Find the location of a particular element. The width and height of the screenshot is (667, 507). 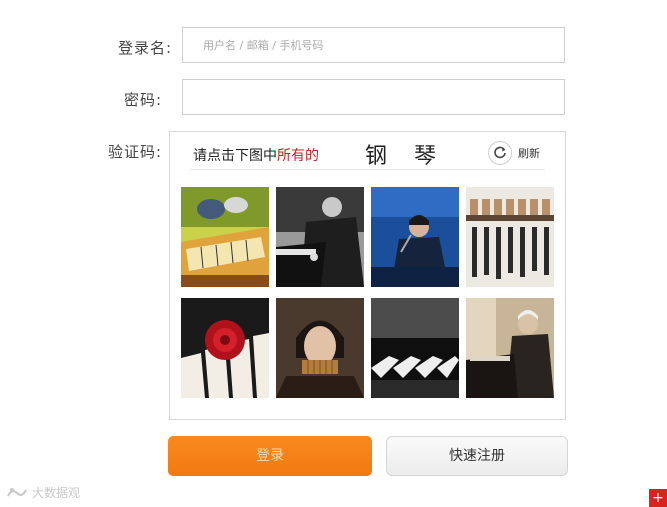

captcha-tile-xylophone is located at coordinates (510, 237).